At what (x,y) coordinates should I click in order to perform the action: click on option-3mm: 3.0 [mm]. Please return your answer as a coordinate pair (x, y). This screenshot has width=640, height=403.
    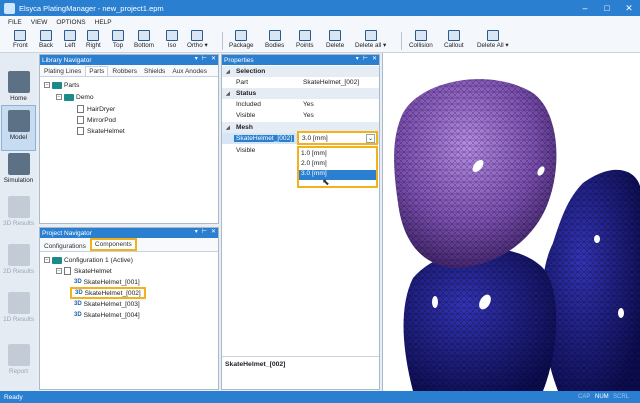
    Looking at the image, I should click on (337, 175).